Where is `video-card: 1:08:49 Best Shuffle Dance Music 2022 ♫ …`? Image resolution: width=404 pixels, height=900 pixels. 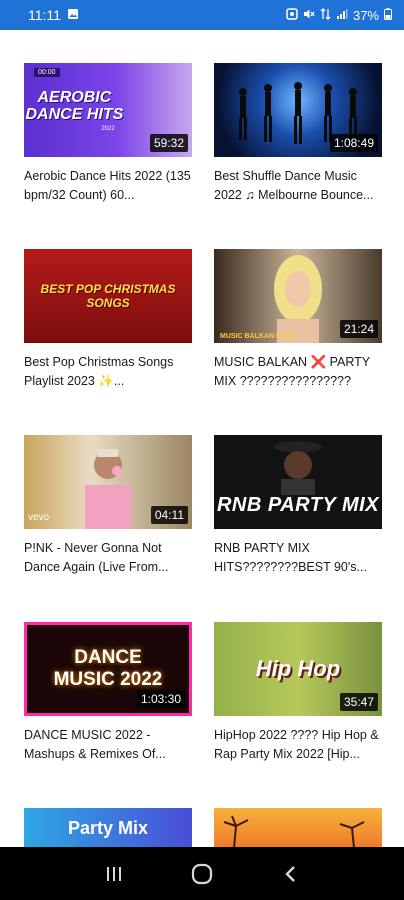
video-card: 1:08:49 Best Shuffle Dance Music 2022 ♫ … is located at coordinates (298, 134).